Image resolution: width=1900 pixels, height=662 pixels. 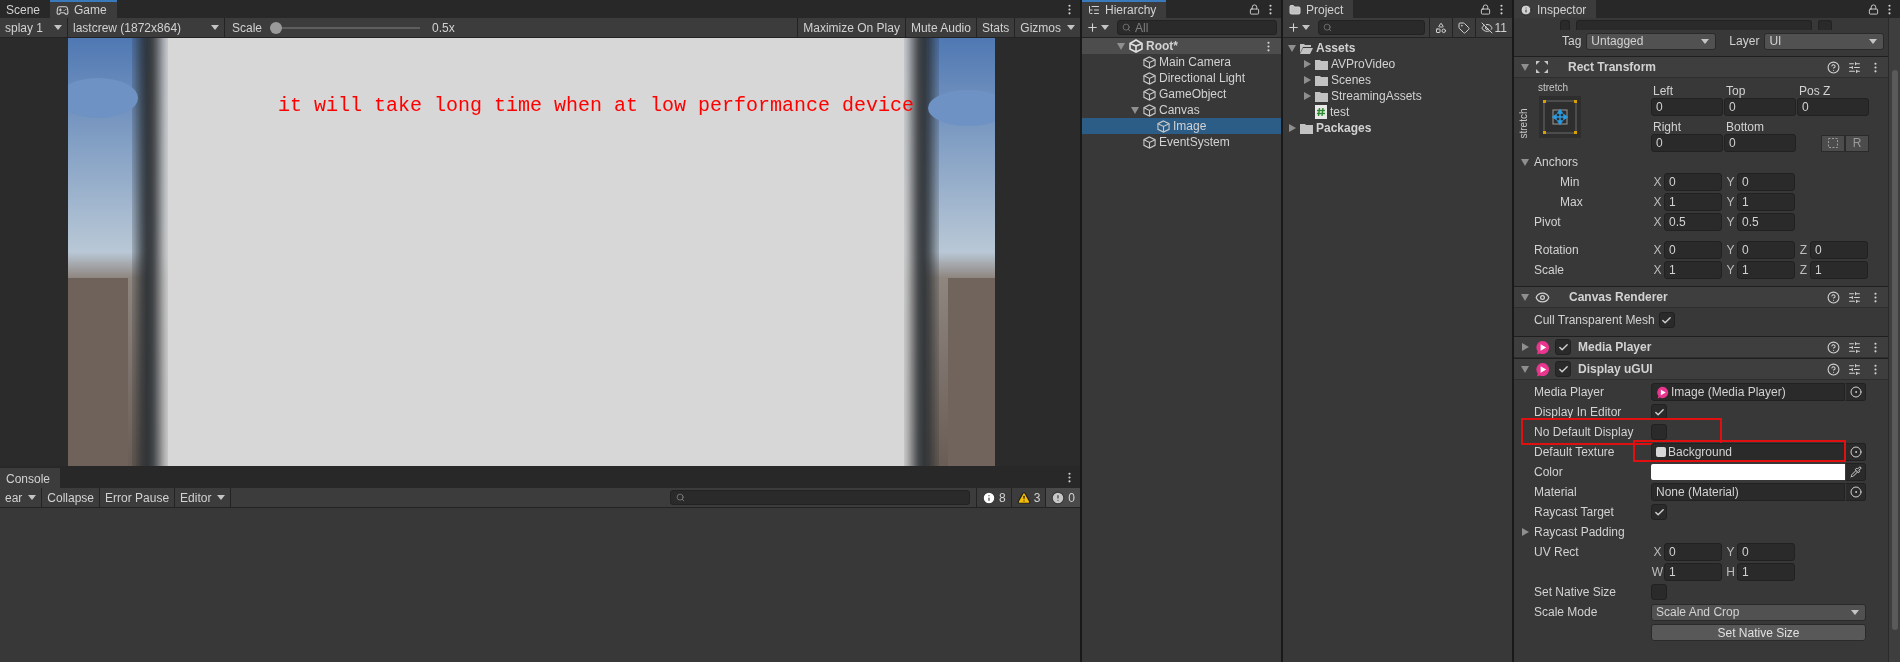 What do you see at coordinates (1555, 9) in the screenshot?
I see `panel-tab: Inspector` at bounding box center [1555, 9].